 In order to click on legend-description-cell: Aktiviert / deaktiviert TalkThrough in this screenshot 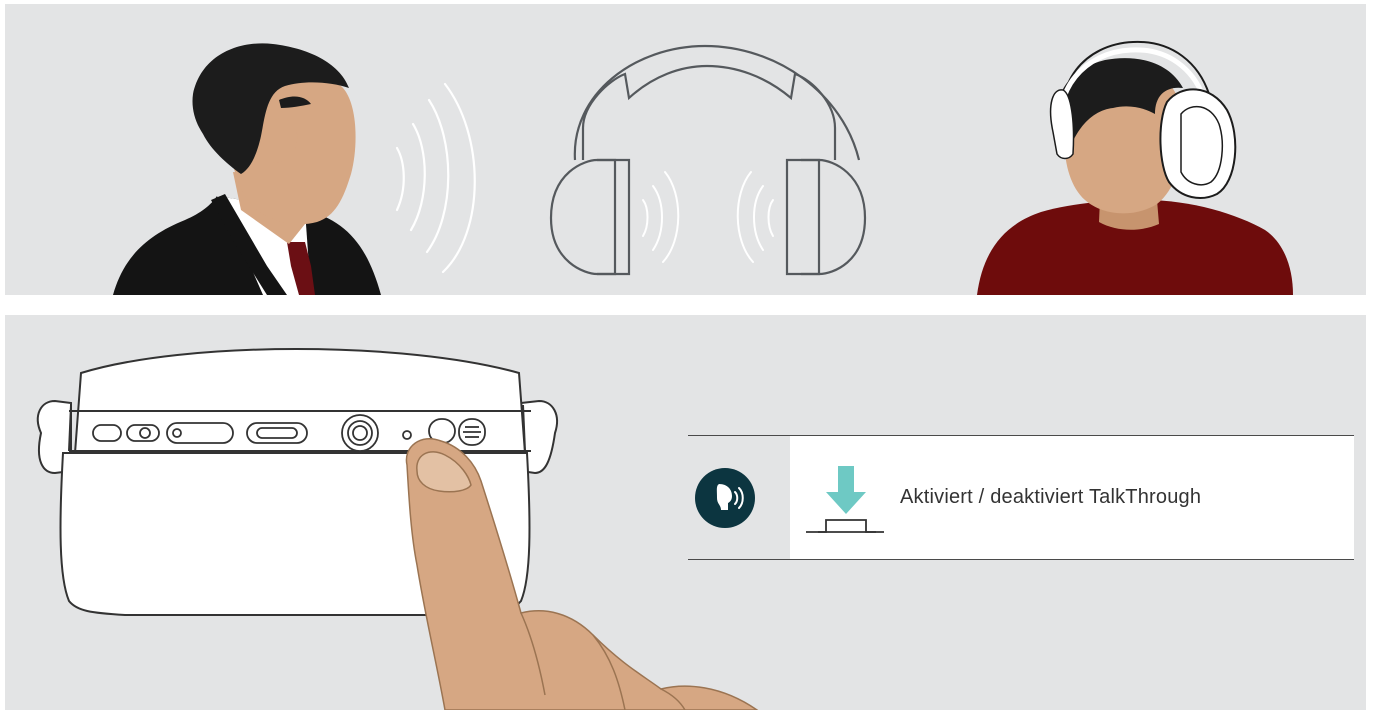, I will do `click(1072, 497)`.